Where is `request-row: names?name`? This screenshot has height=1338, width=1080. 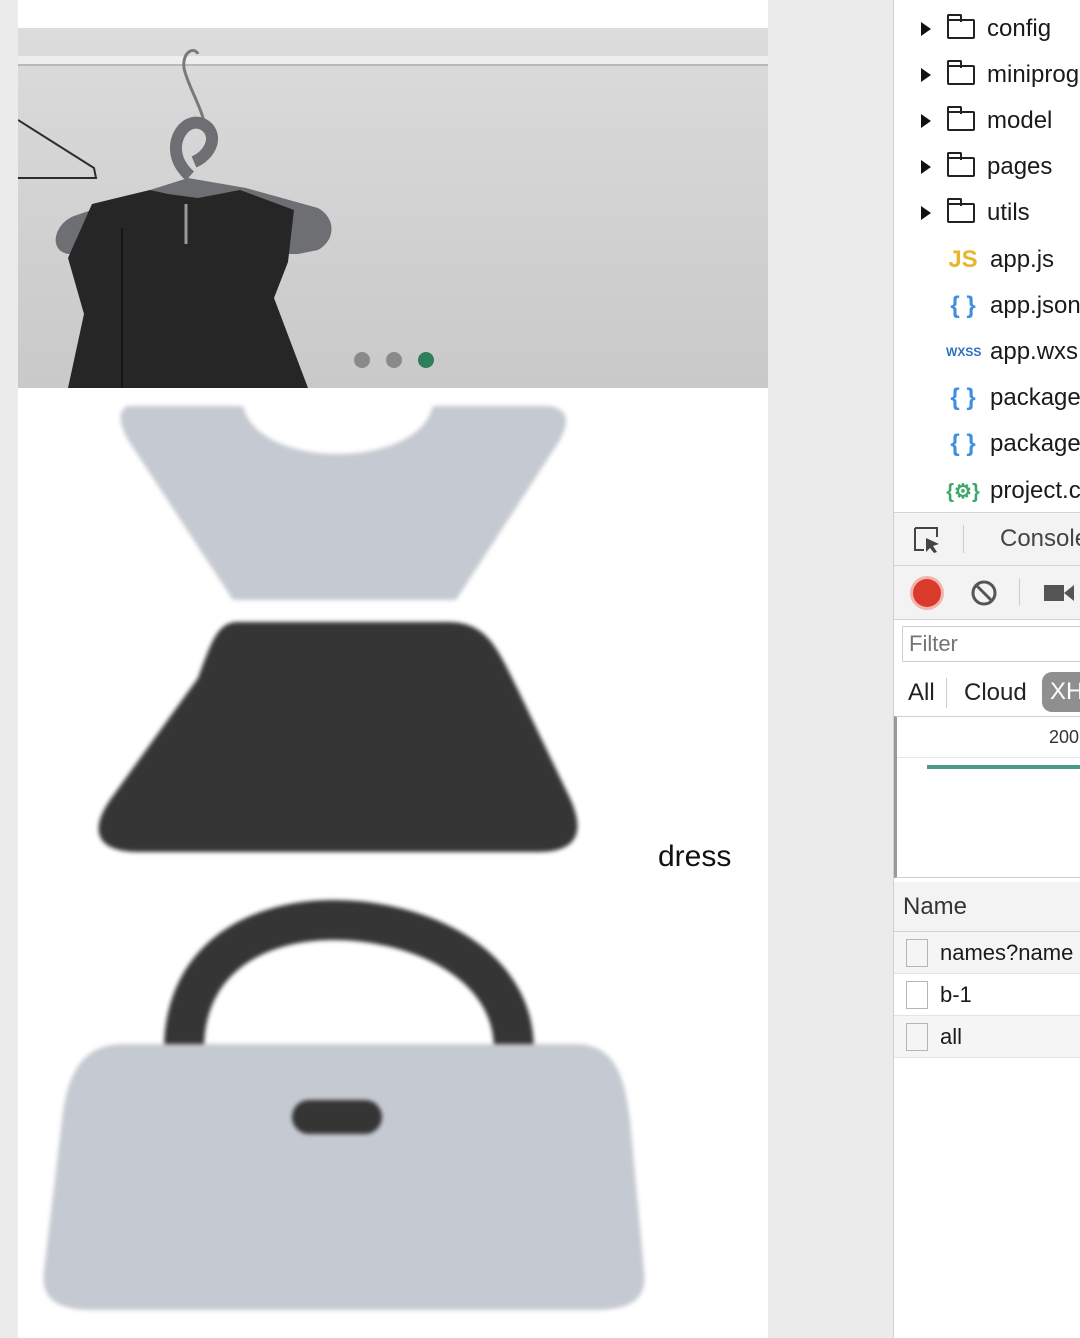
request-row: names?name is located at coordinates (987, 953).